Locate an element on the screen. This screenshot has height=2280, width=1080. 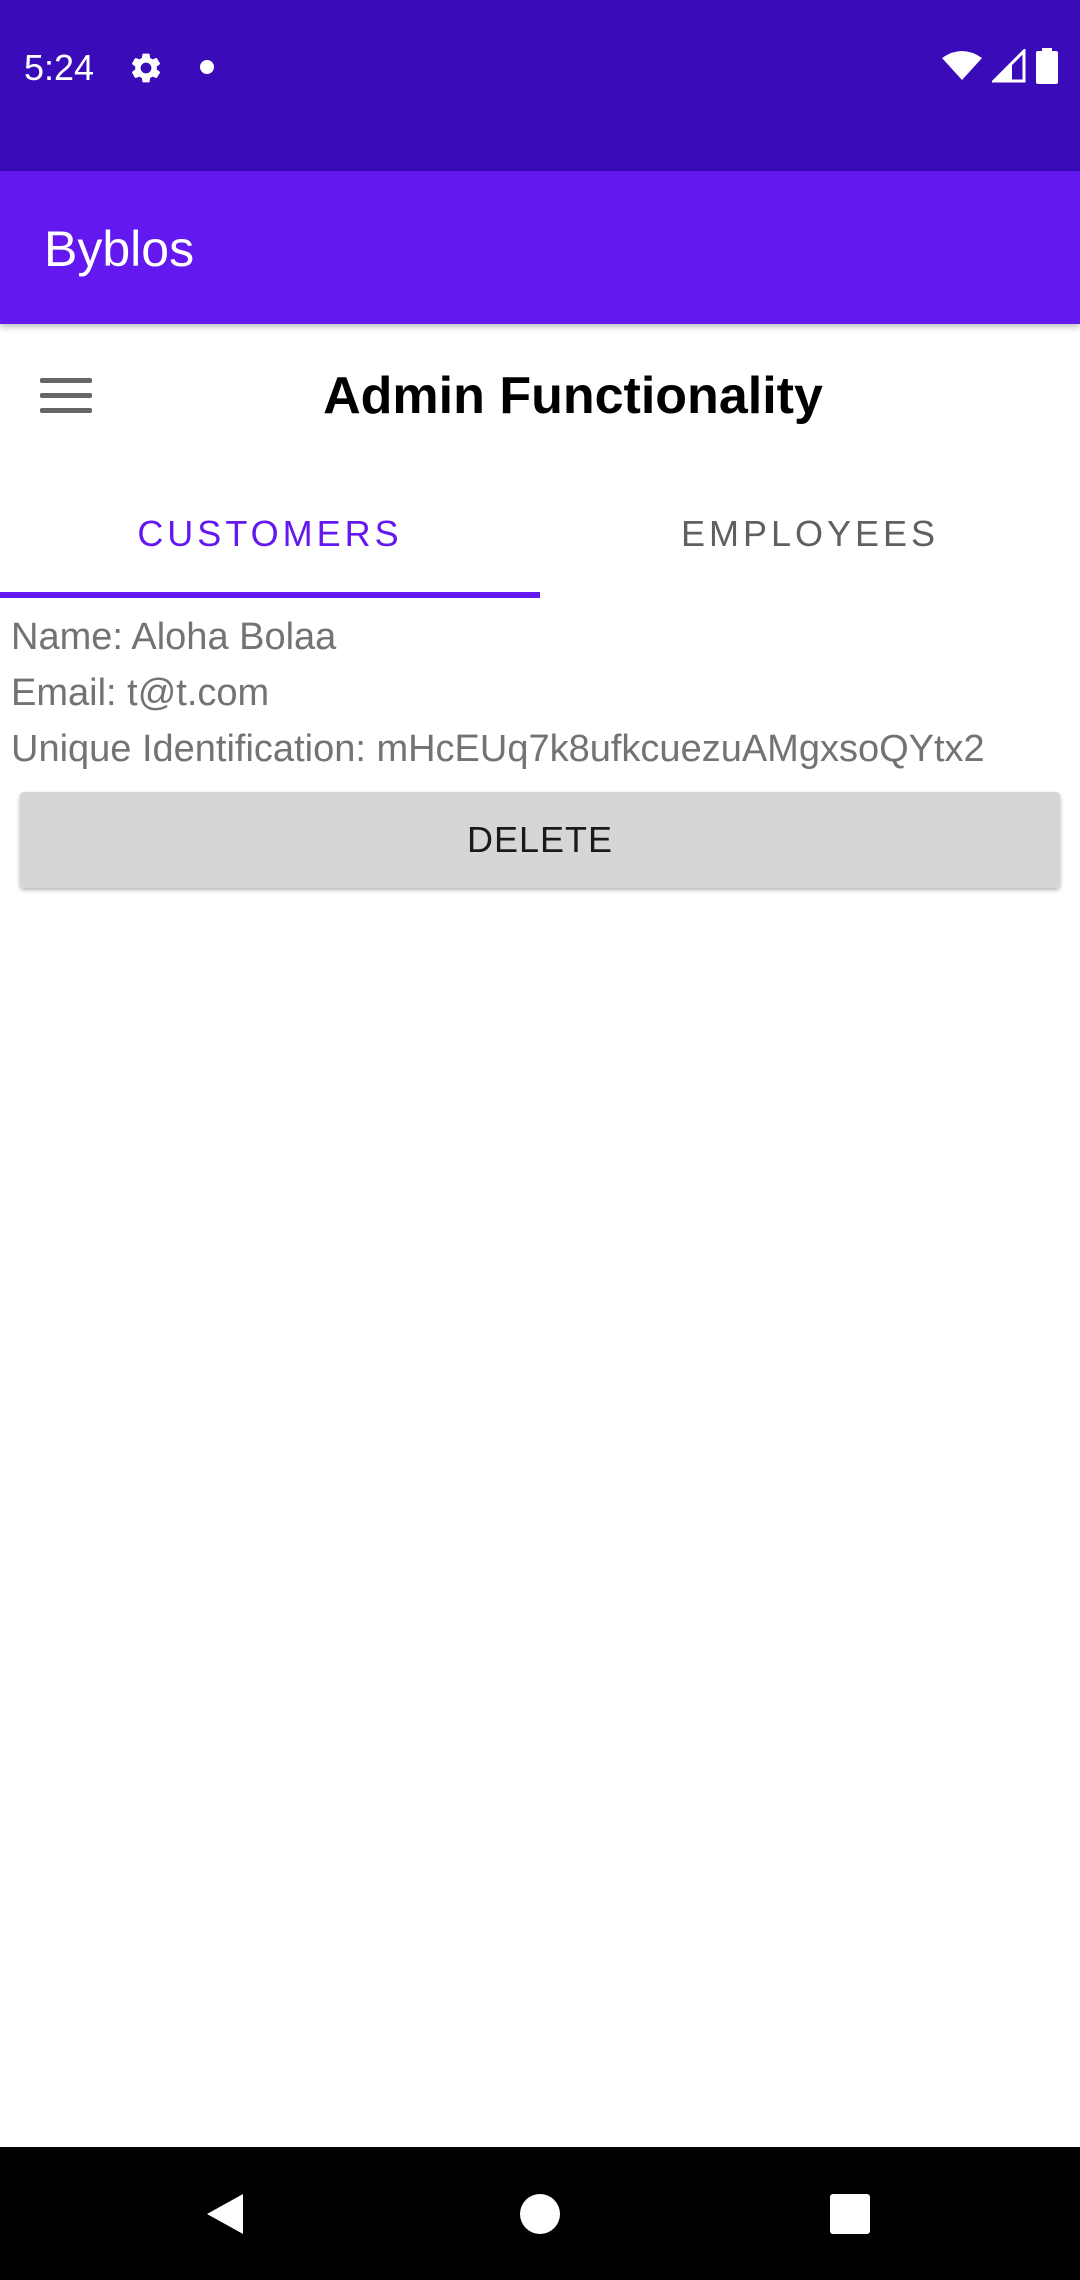
recents-icon is located at coordinates (850, 2213).